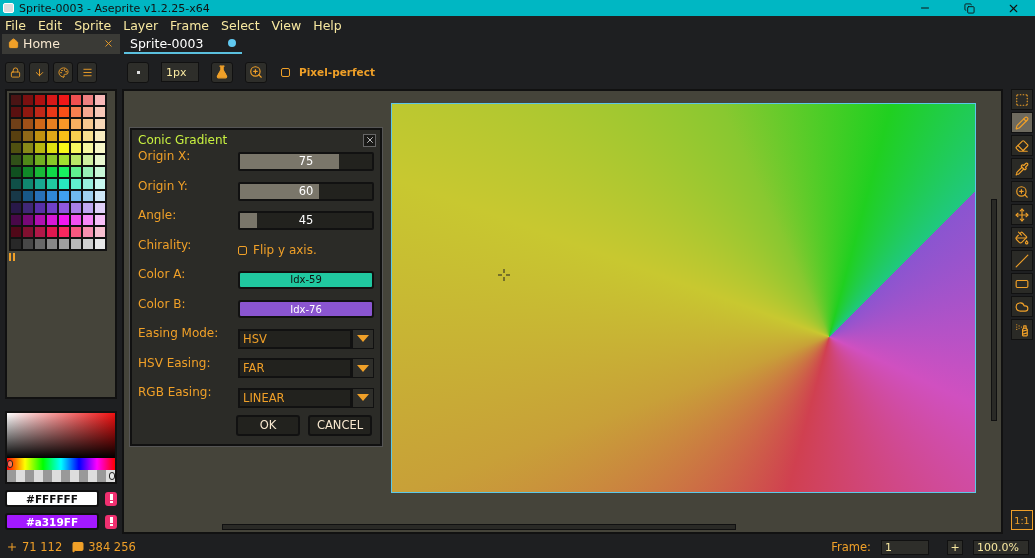  I want to click on color-button: #a319FF, so click(52, 521).